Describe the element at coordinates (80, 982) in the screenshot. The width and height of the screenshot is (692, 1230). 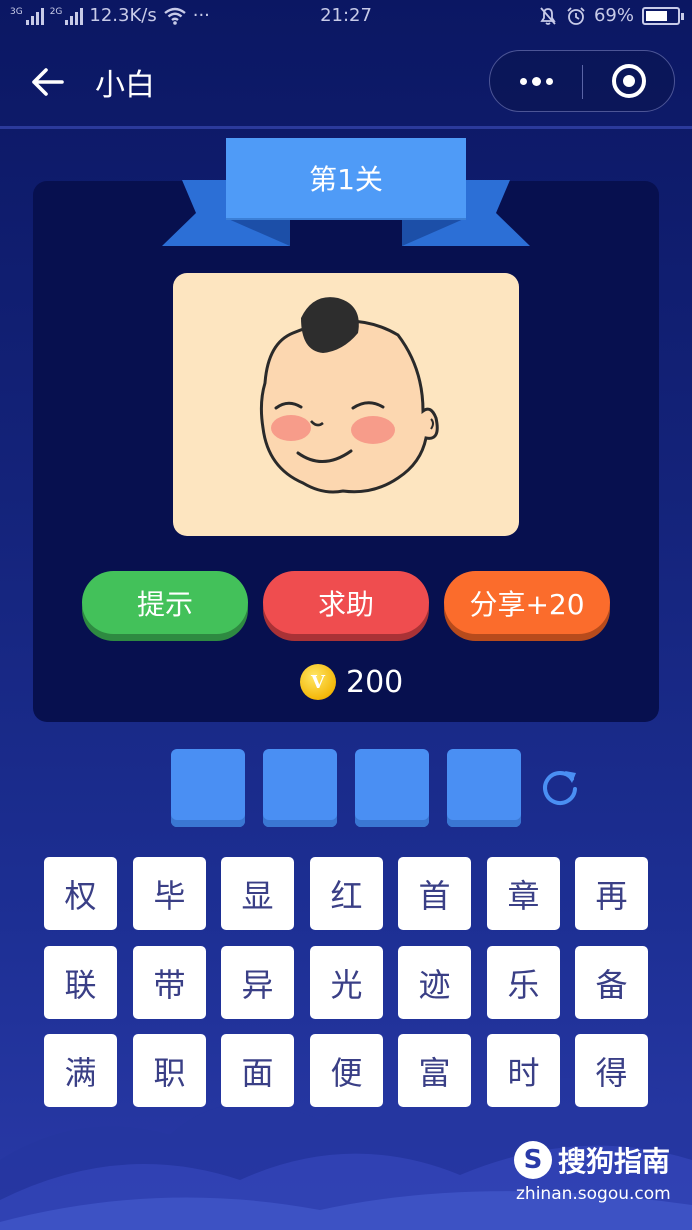
I see `key-char: 联` at that location.